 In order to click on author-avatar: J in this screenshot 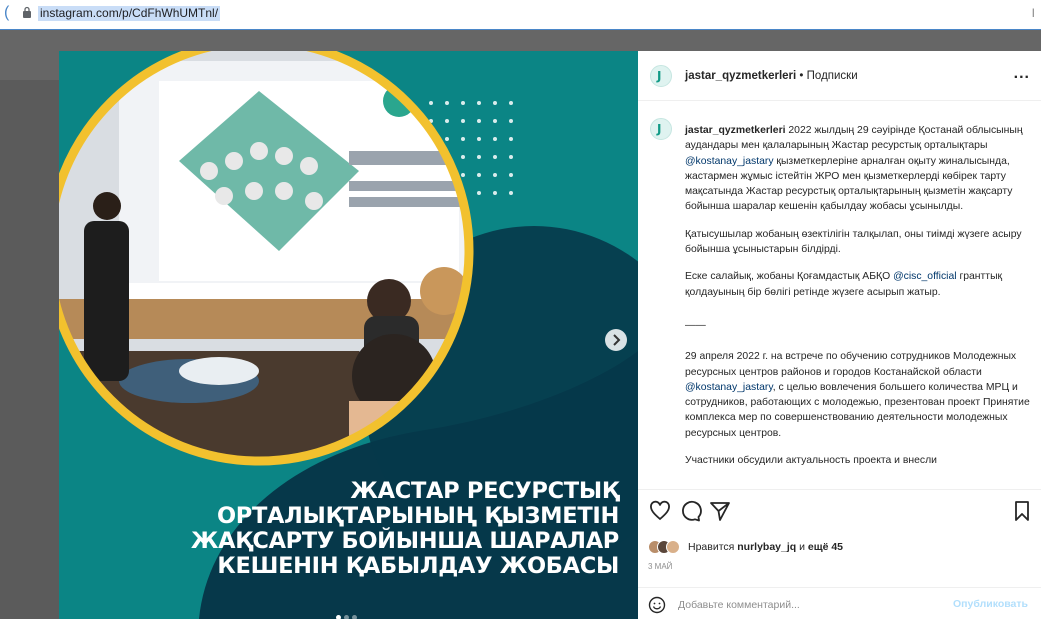, I will do `click(661, 76)`.